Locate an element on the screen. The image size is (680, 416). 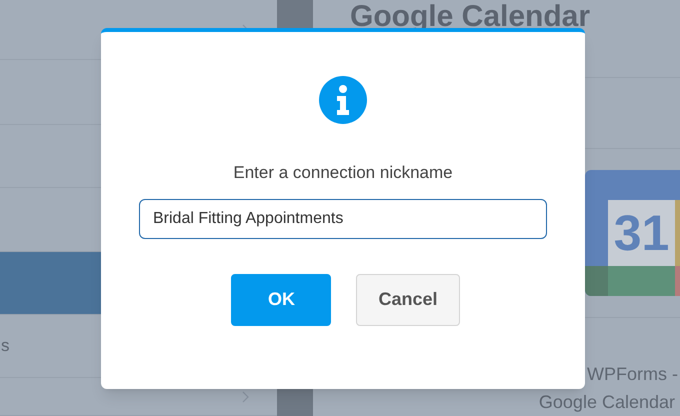
chevron-icon is located at coordinates (245, 396).